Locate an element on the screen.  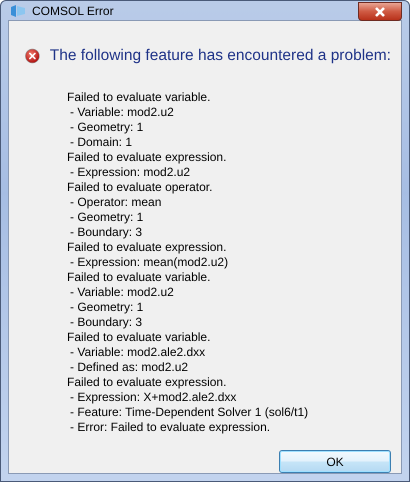
message-line: - Domain: 1 is located at coordinates (101, 142).